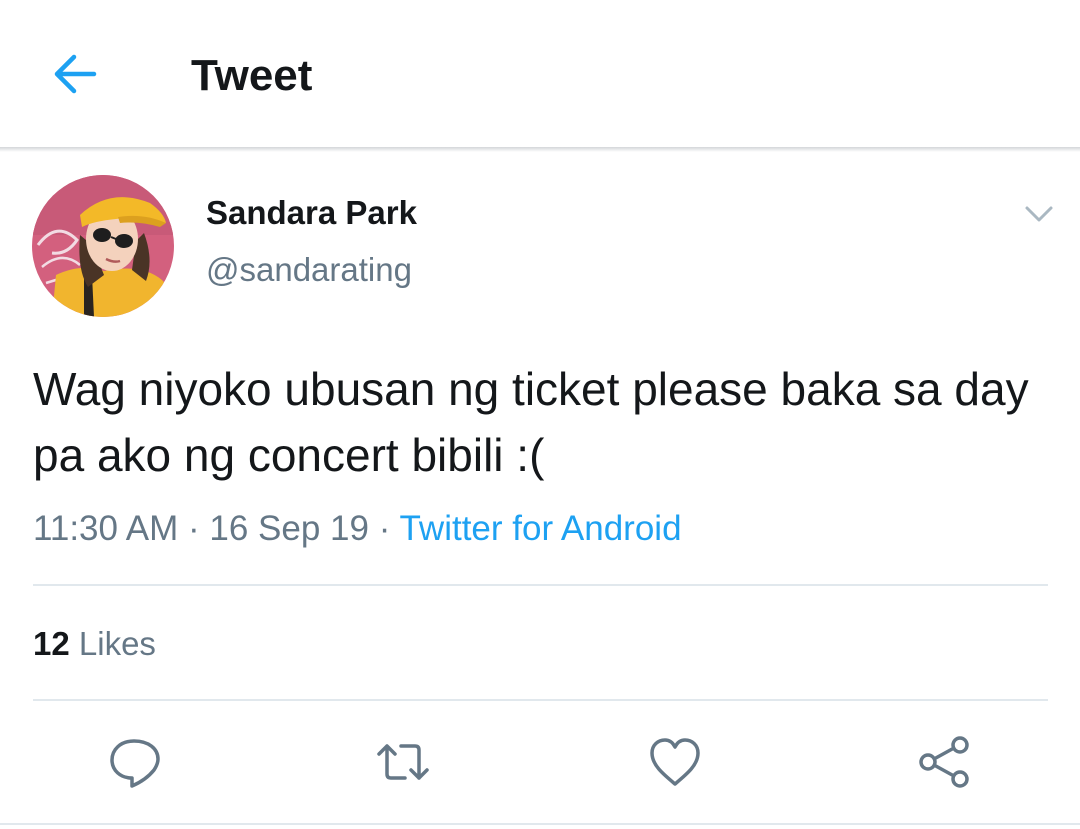 This screenshot has width=1080, height=829. I want to click on profile-photo, so click(103, 246).